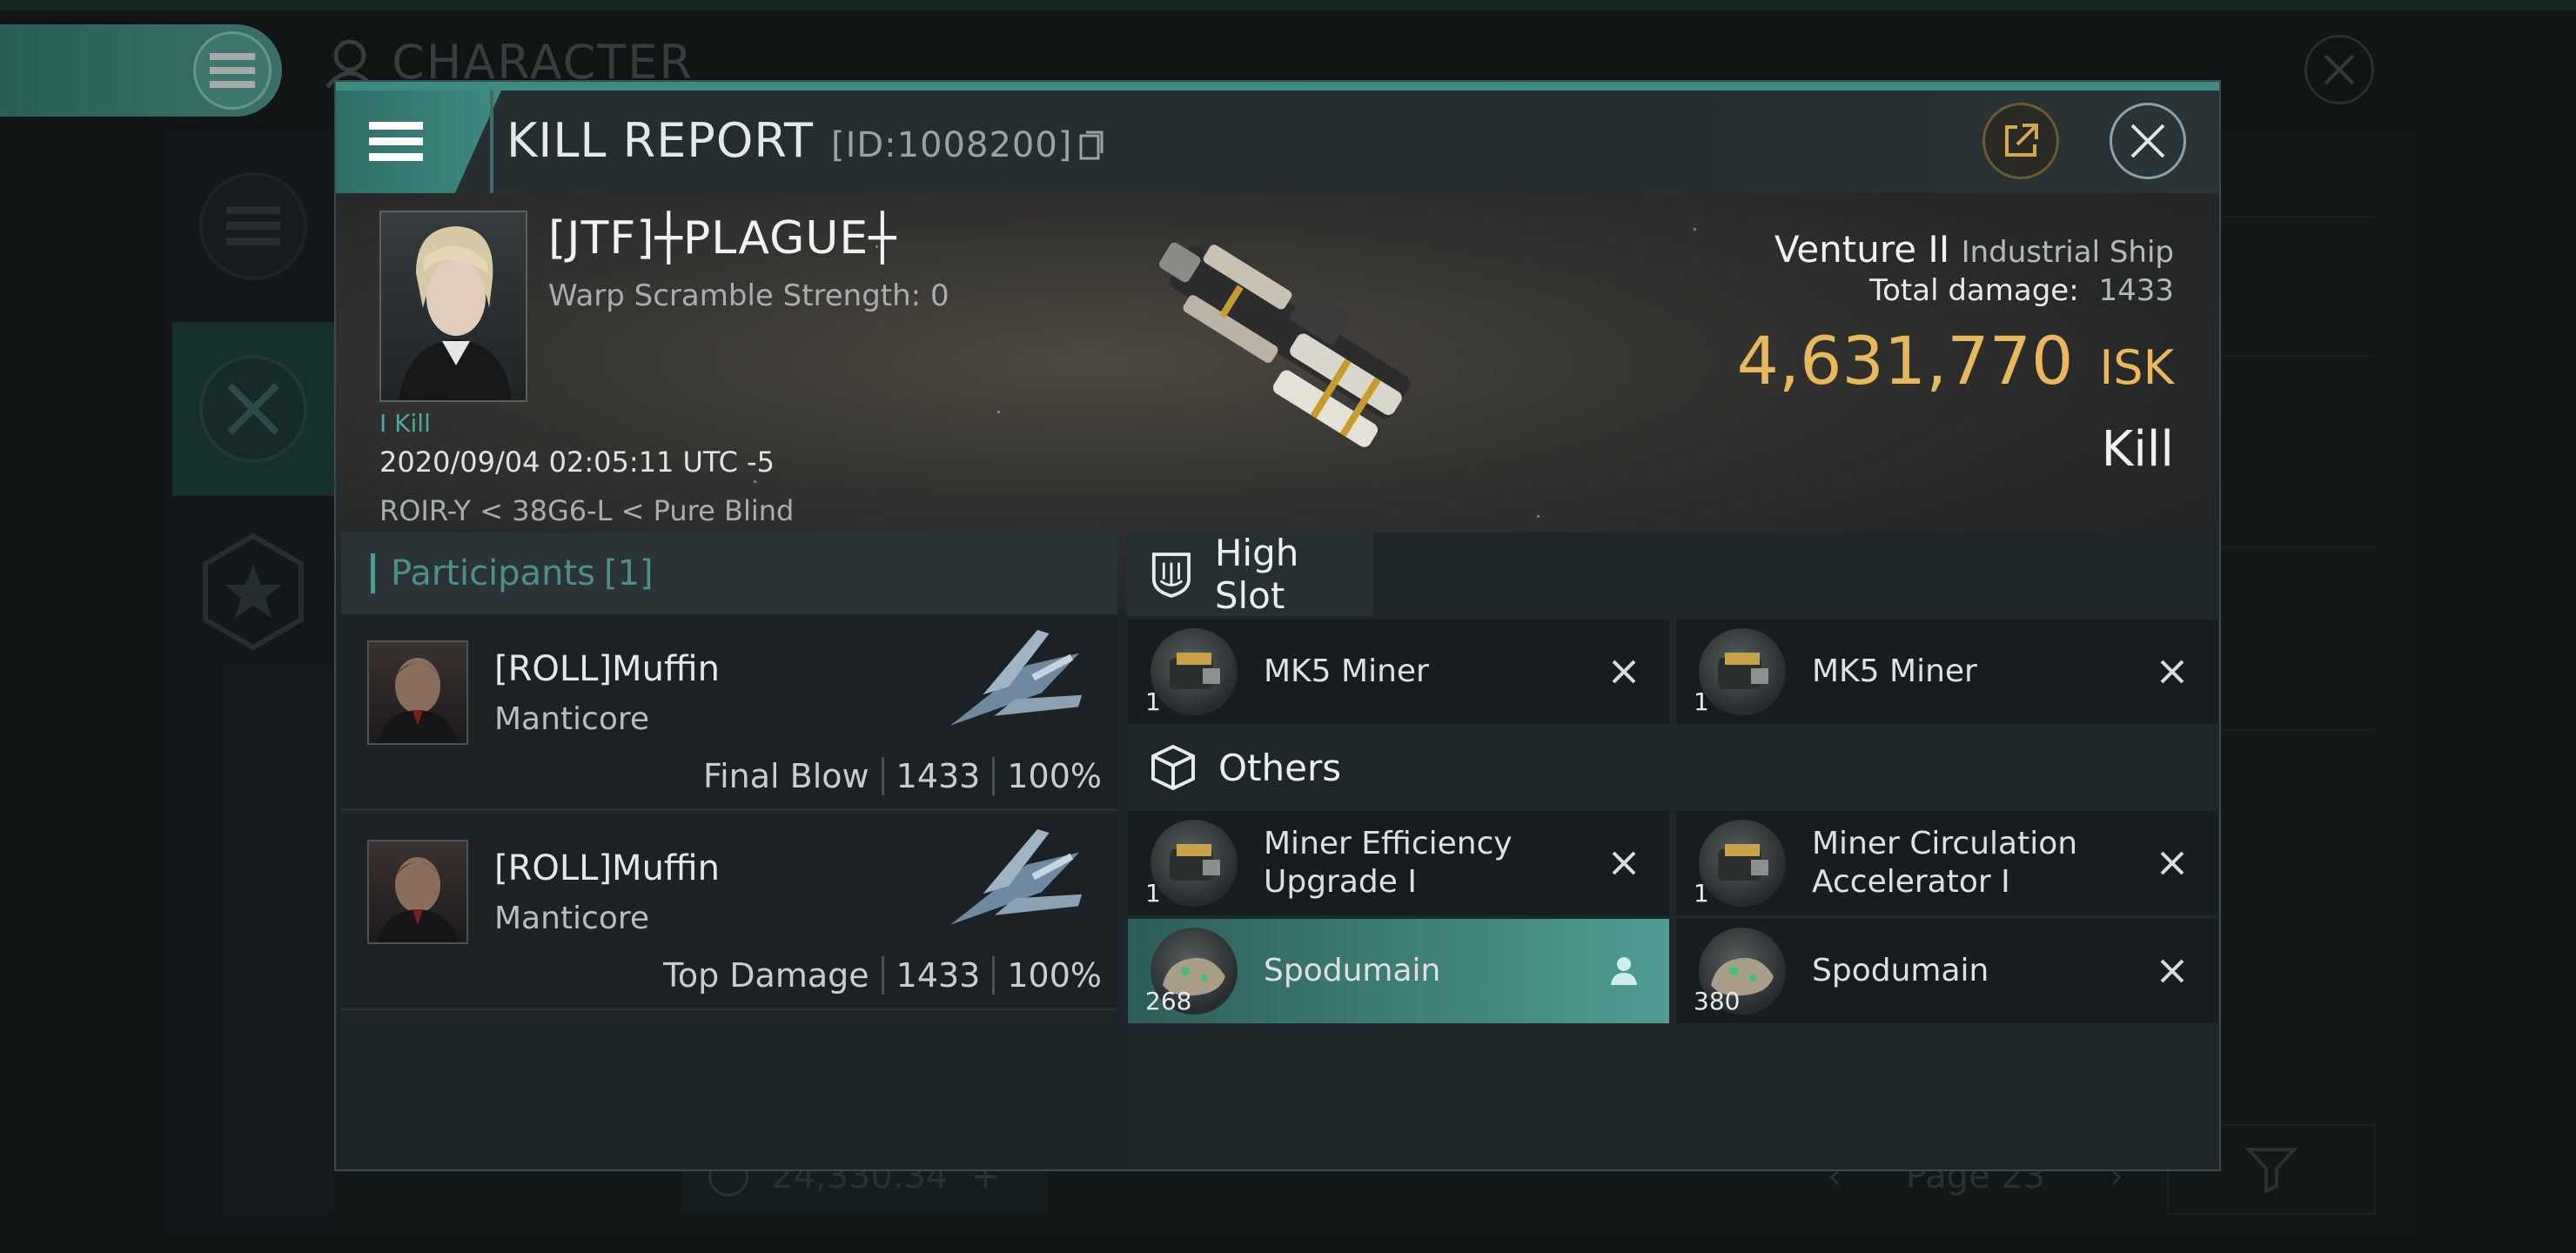 The image size is (2576, 1253). I want to click on module-item: 1 Miner Circulation Accelerator I, so click(1947, 863).